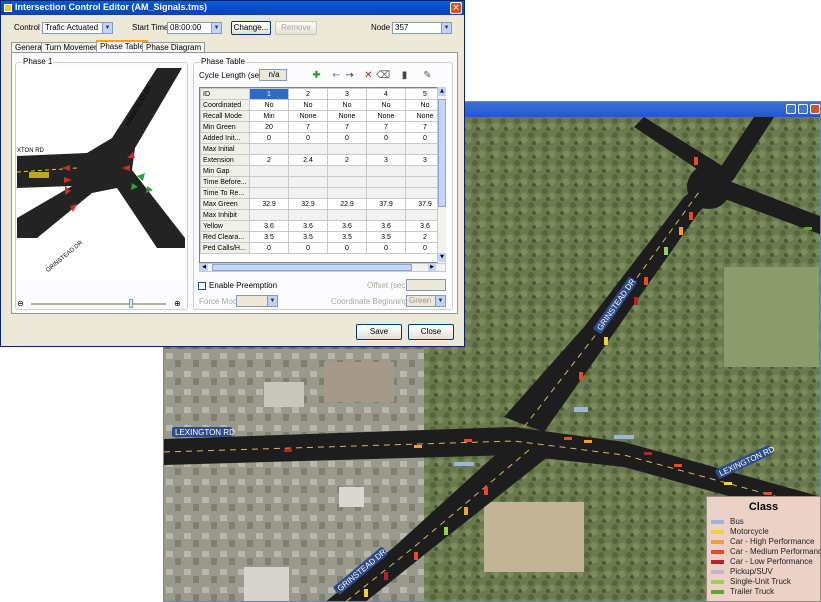 This screenshot has width=821, height=602. What do you see at coordinates (751, 582) in the screenshot?
I see `legend-item: Single-Unit Truck` at bounding box center [751, 582].